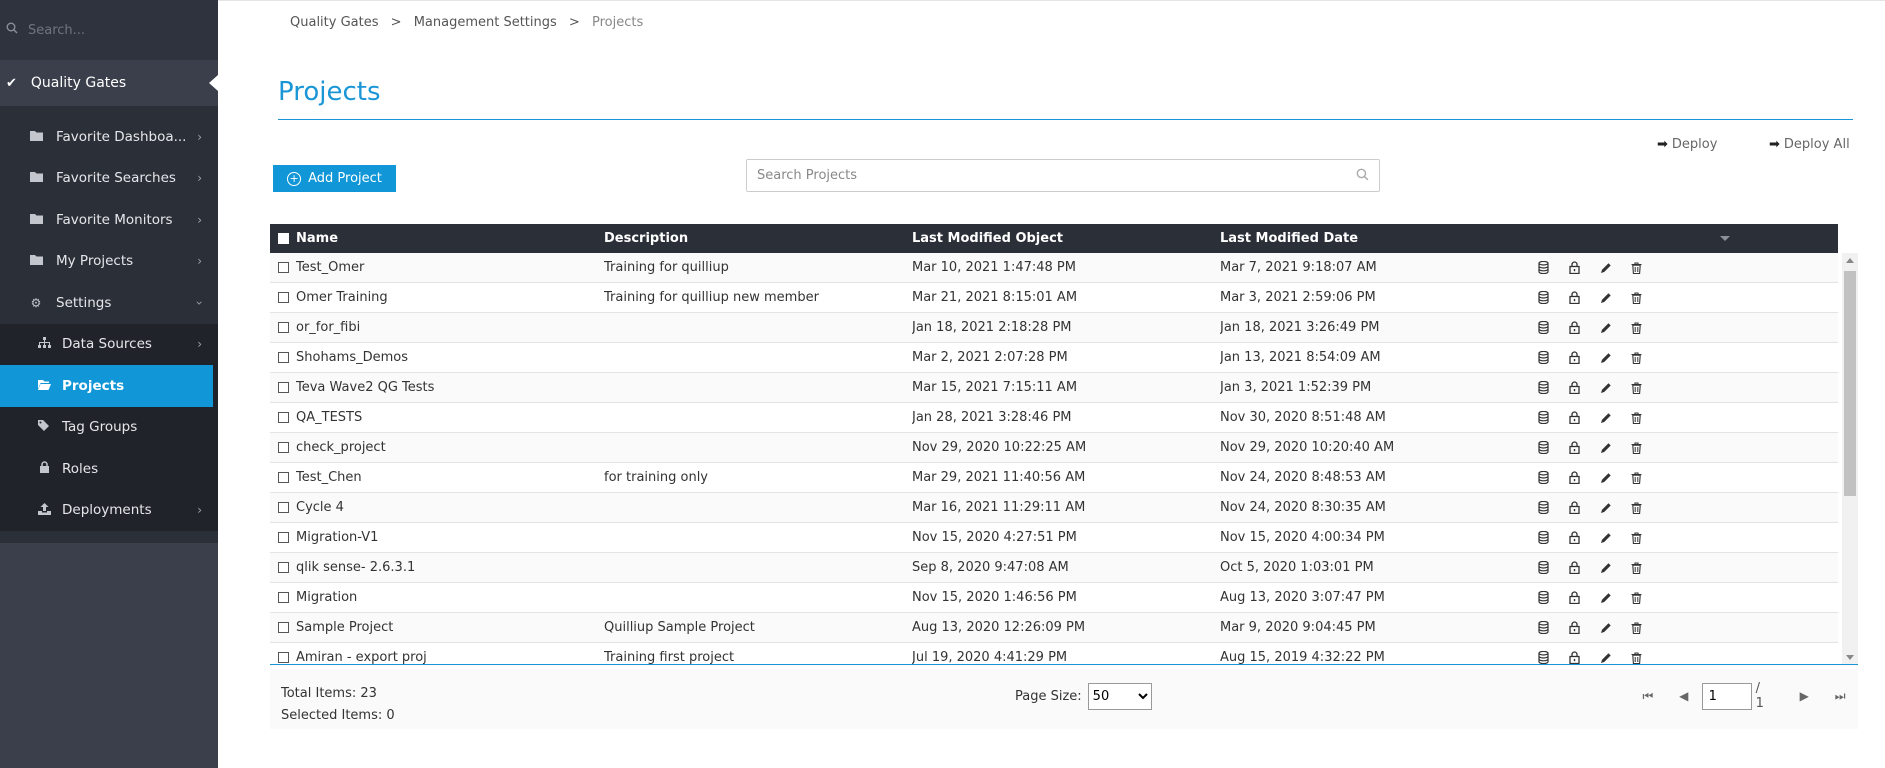 Image resolution: width=1885 pixels, height=768 pixels. I want to click on cell-name: Test_Chen, so click(450, 477).